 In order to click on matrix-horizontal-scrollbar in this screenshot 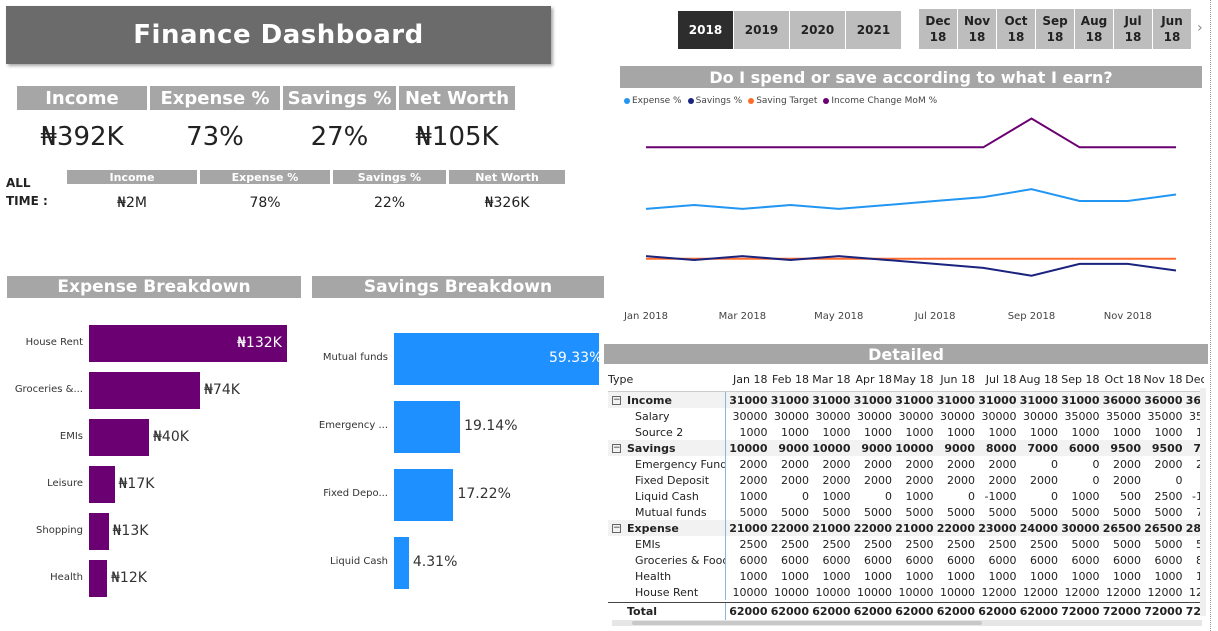, I will do `click(907, 623)`.